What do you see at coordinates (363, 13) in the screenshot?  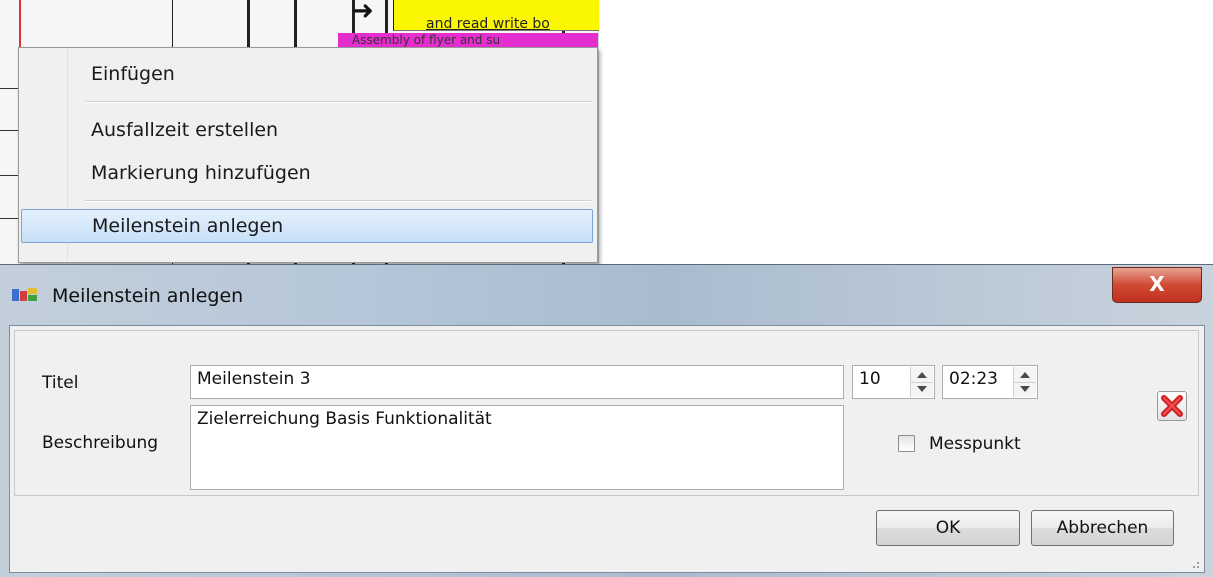 I see `dependency-arrow-icon: ➜` at bounding box center [363, 13].